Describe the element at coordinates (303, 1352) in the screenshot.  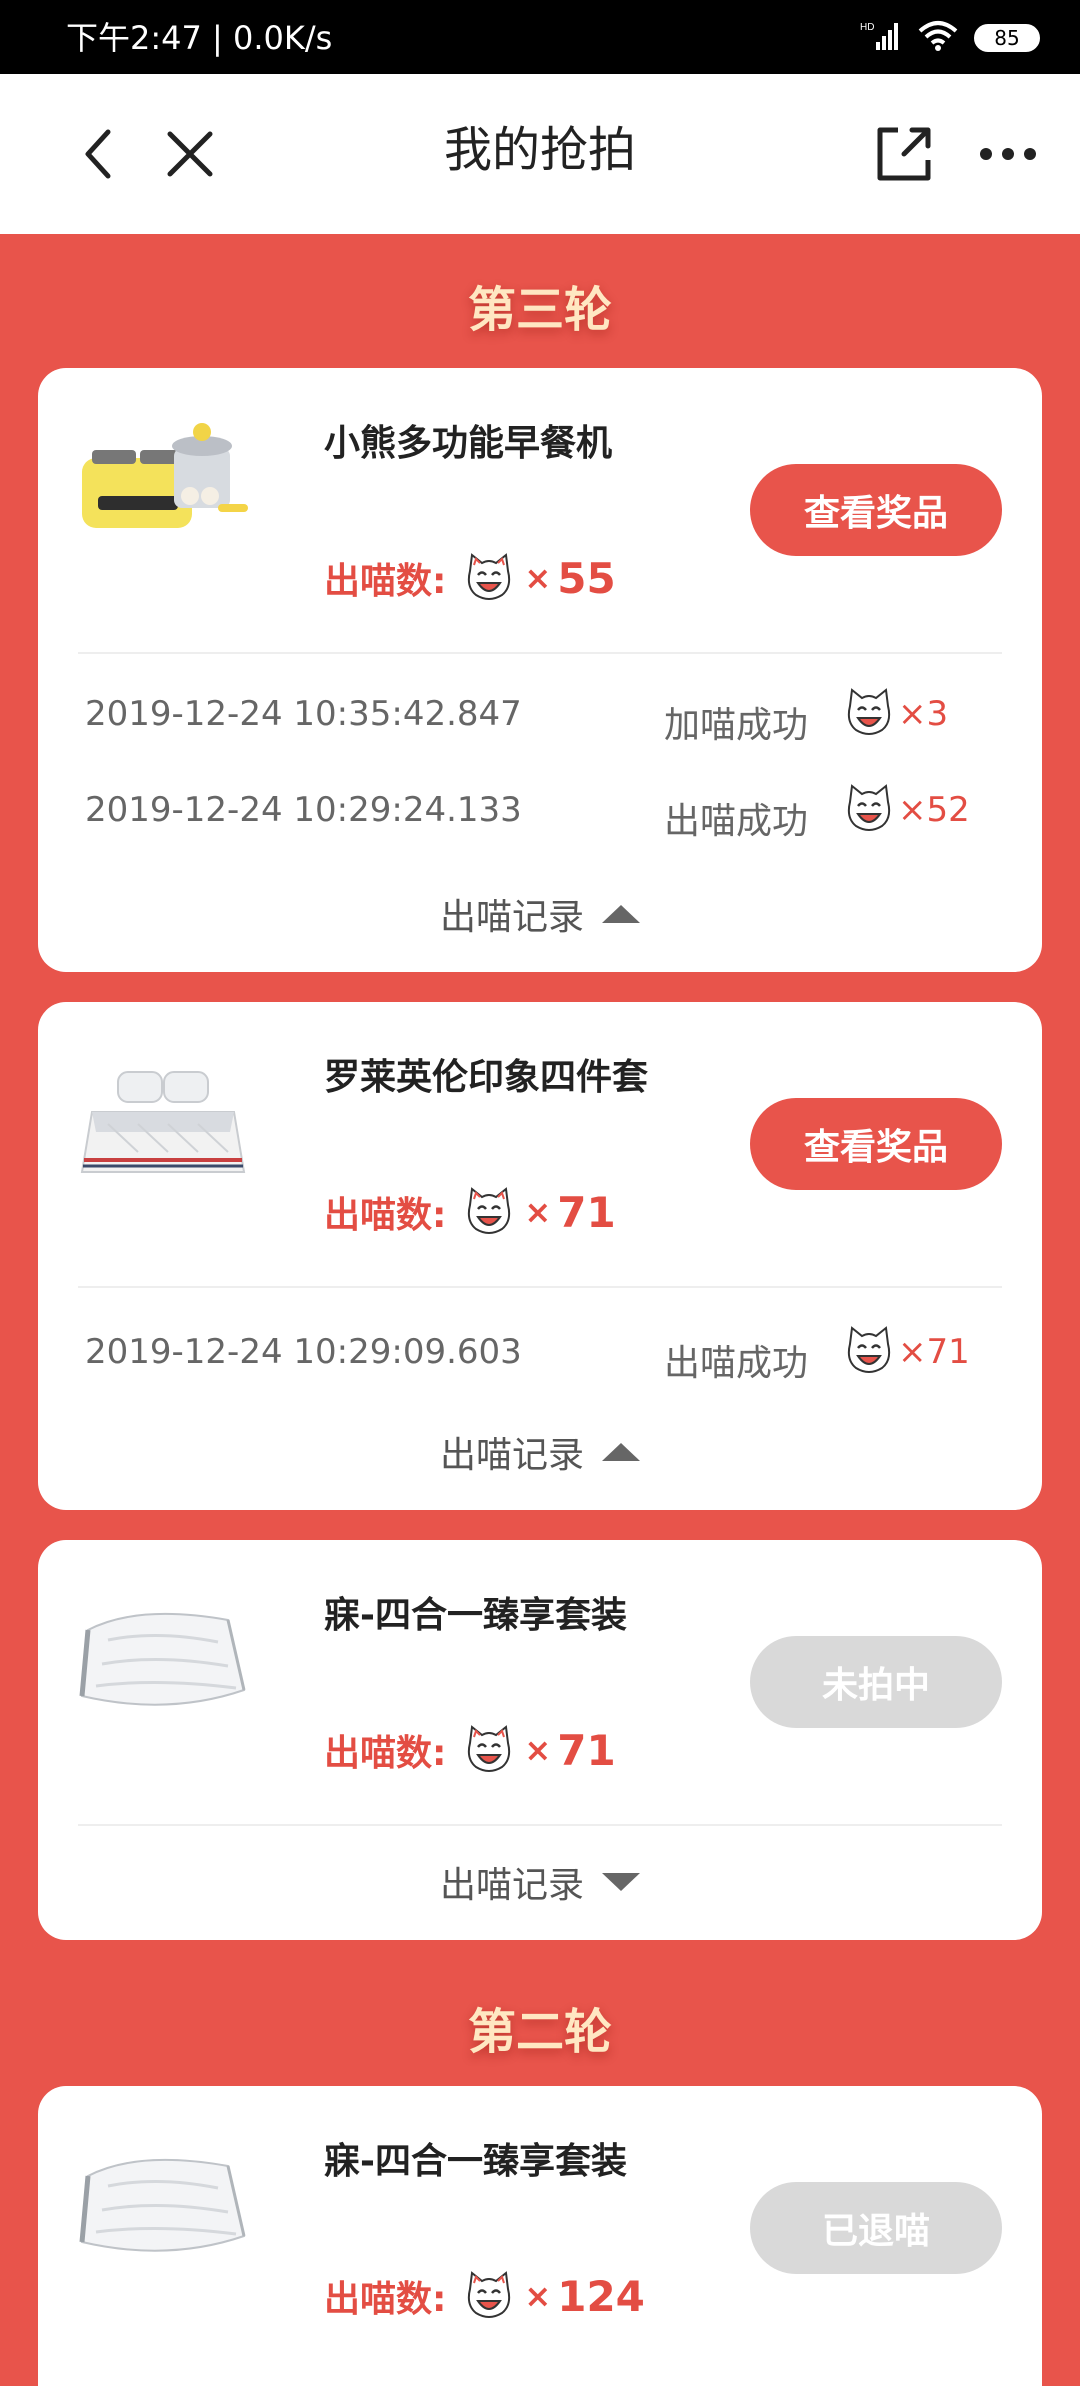
I see `record-time: 2019-12-24 10:29:09.603` at that location.